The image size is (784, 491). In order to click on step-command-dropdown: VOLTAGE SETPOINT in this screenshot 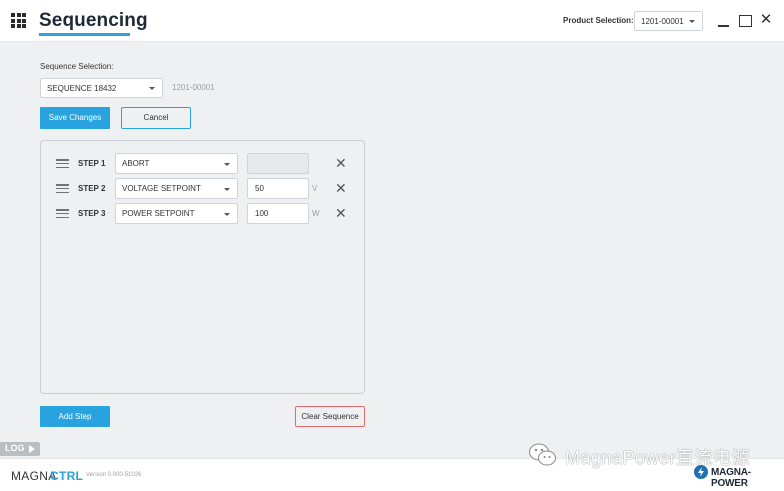, I will do `click(176, 188)`.